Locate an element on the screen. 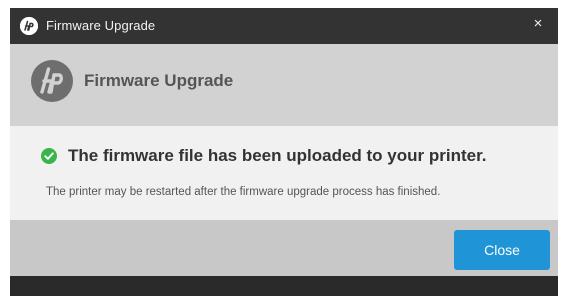  header-title: Firmware Upgrade is located at coordinates (159, 80).